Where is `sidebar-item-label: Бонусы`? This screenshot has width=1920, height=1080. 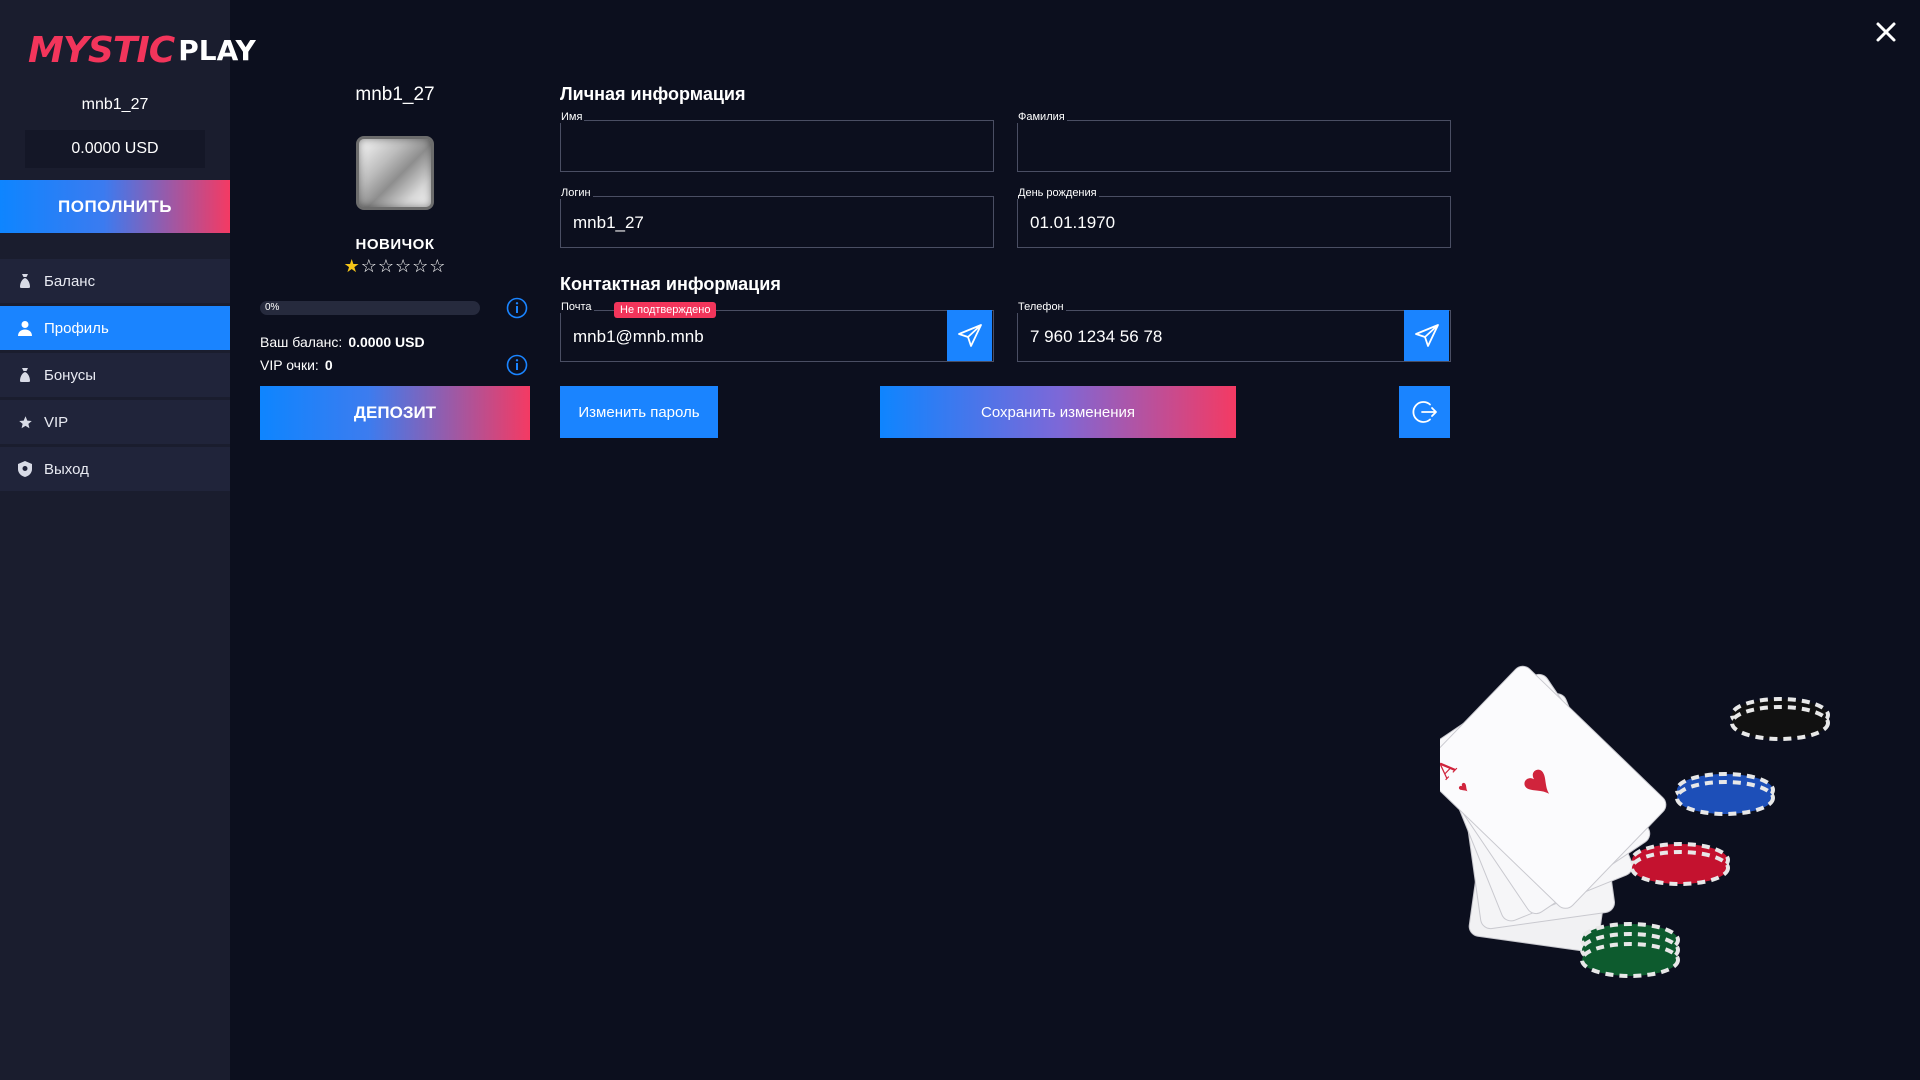
sidebar-item-label: Бонусы is located at coordinates (70, 375).